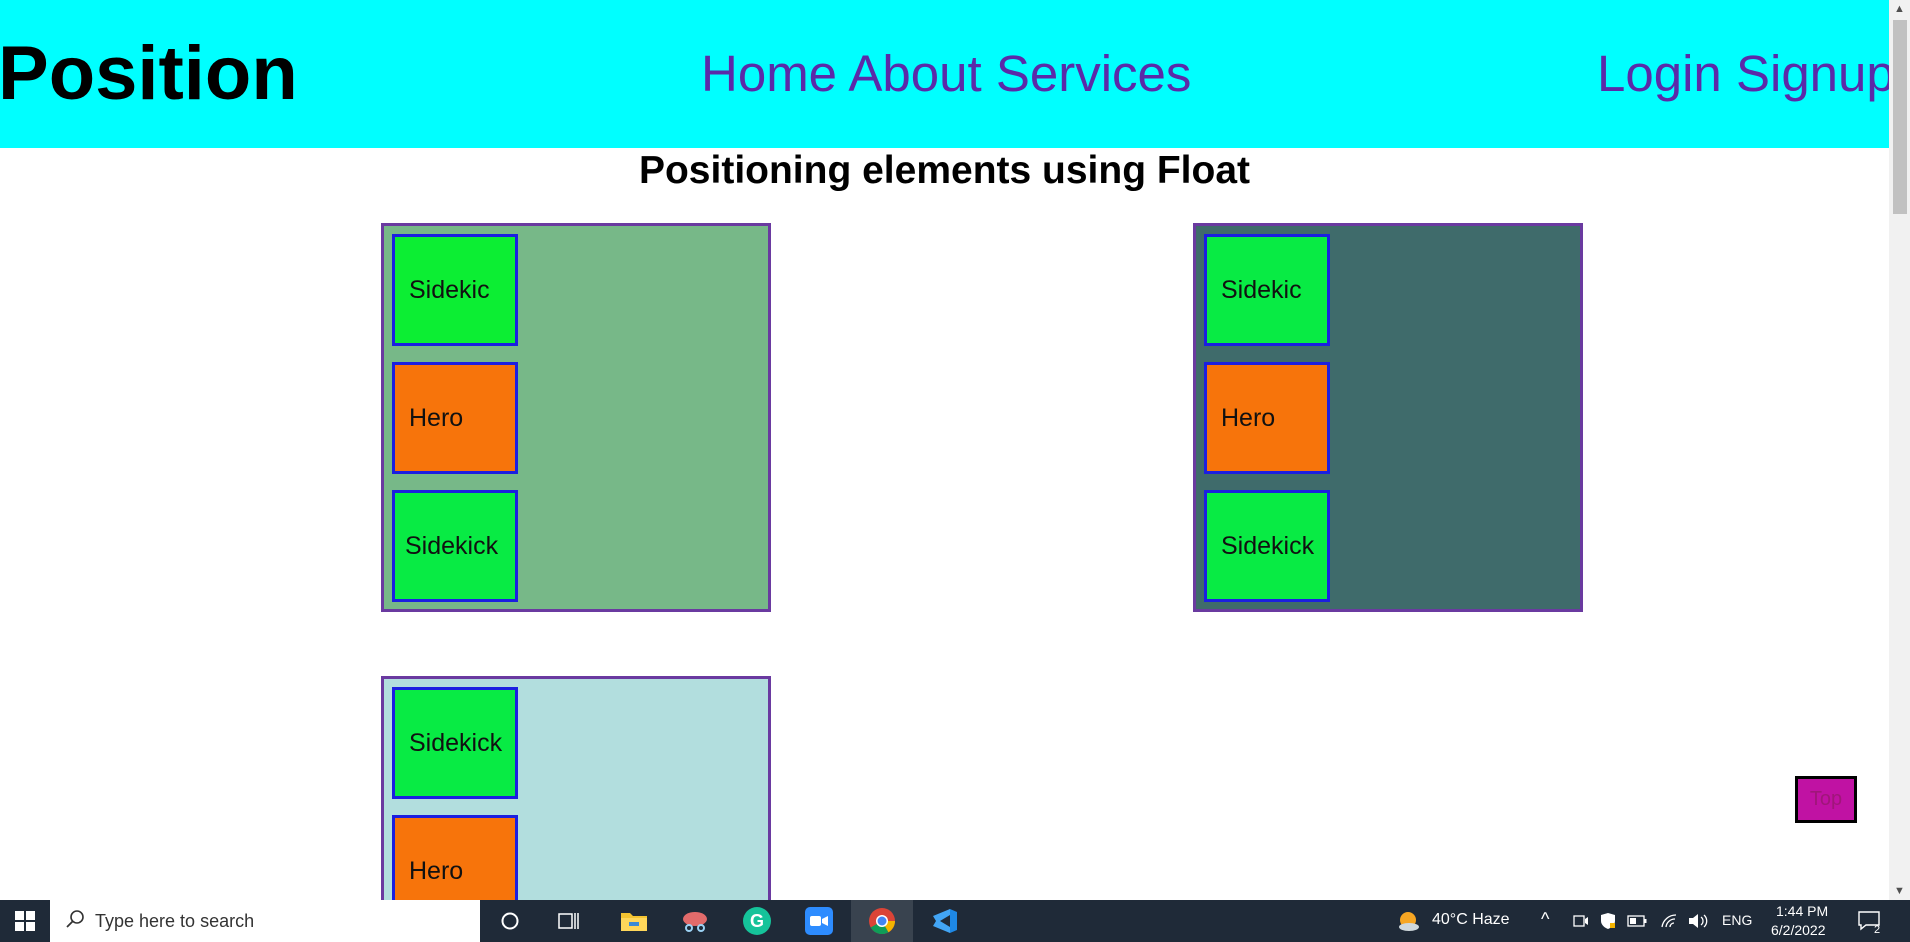  I want to click on cortana-icon, so click(510, 921).